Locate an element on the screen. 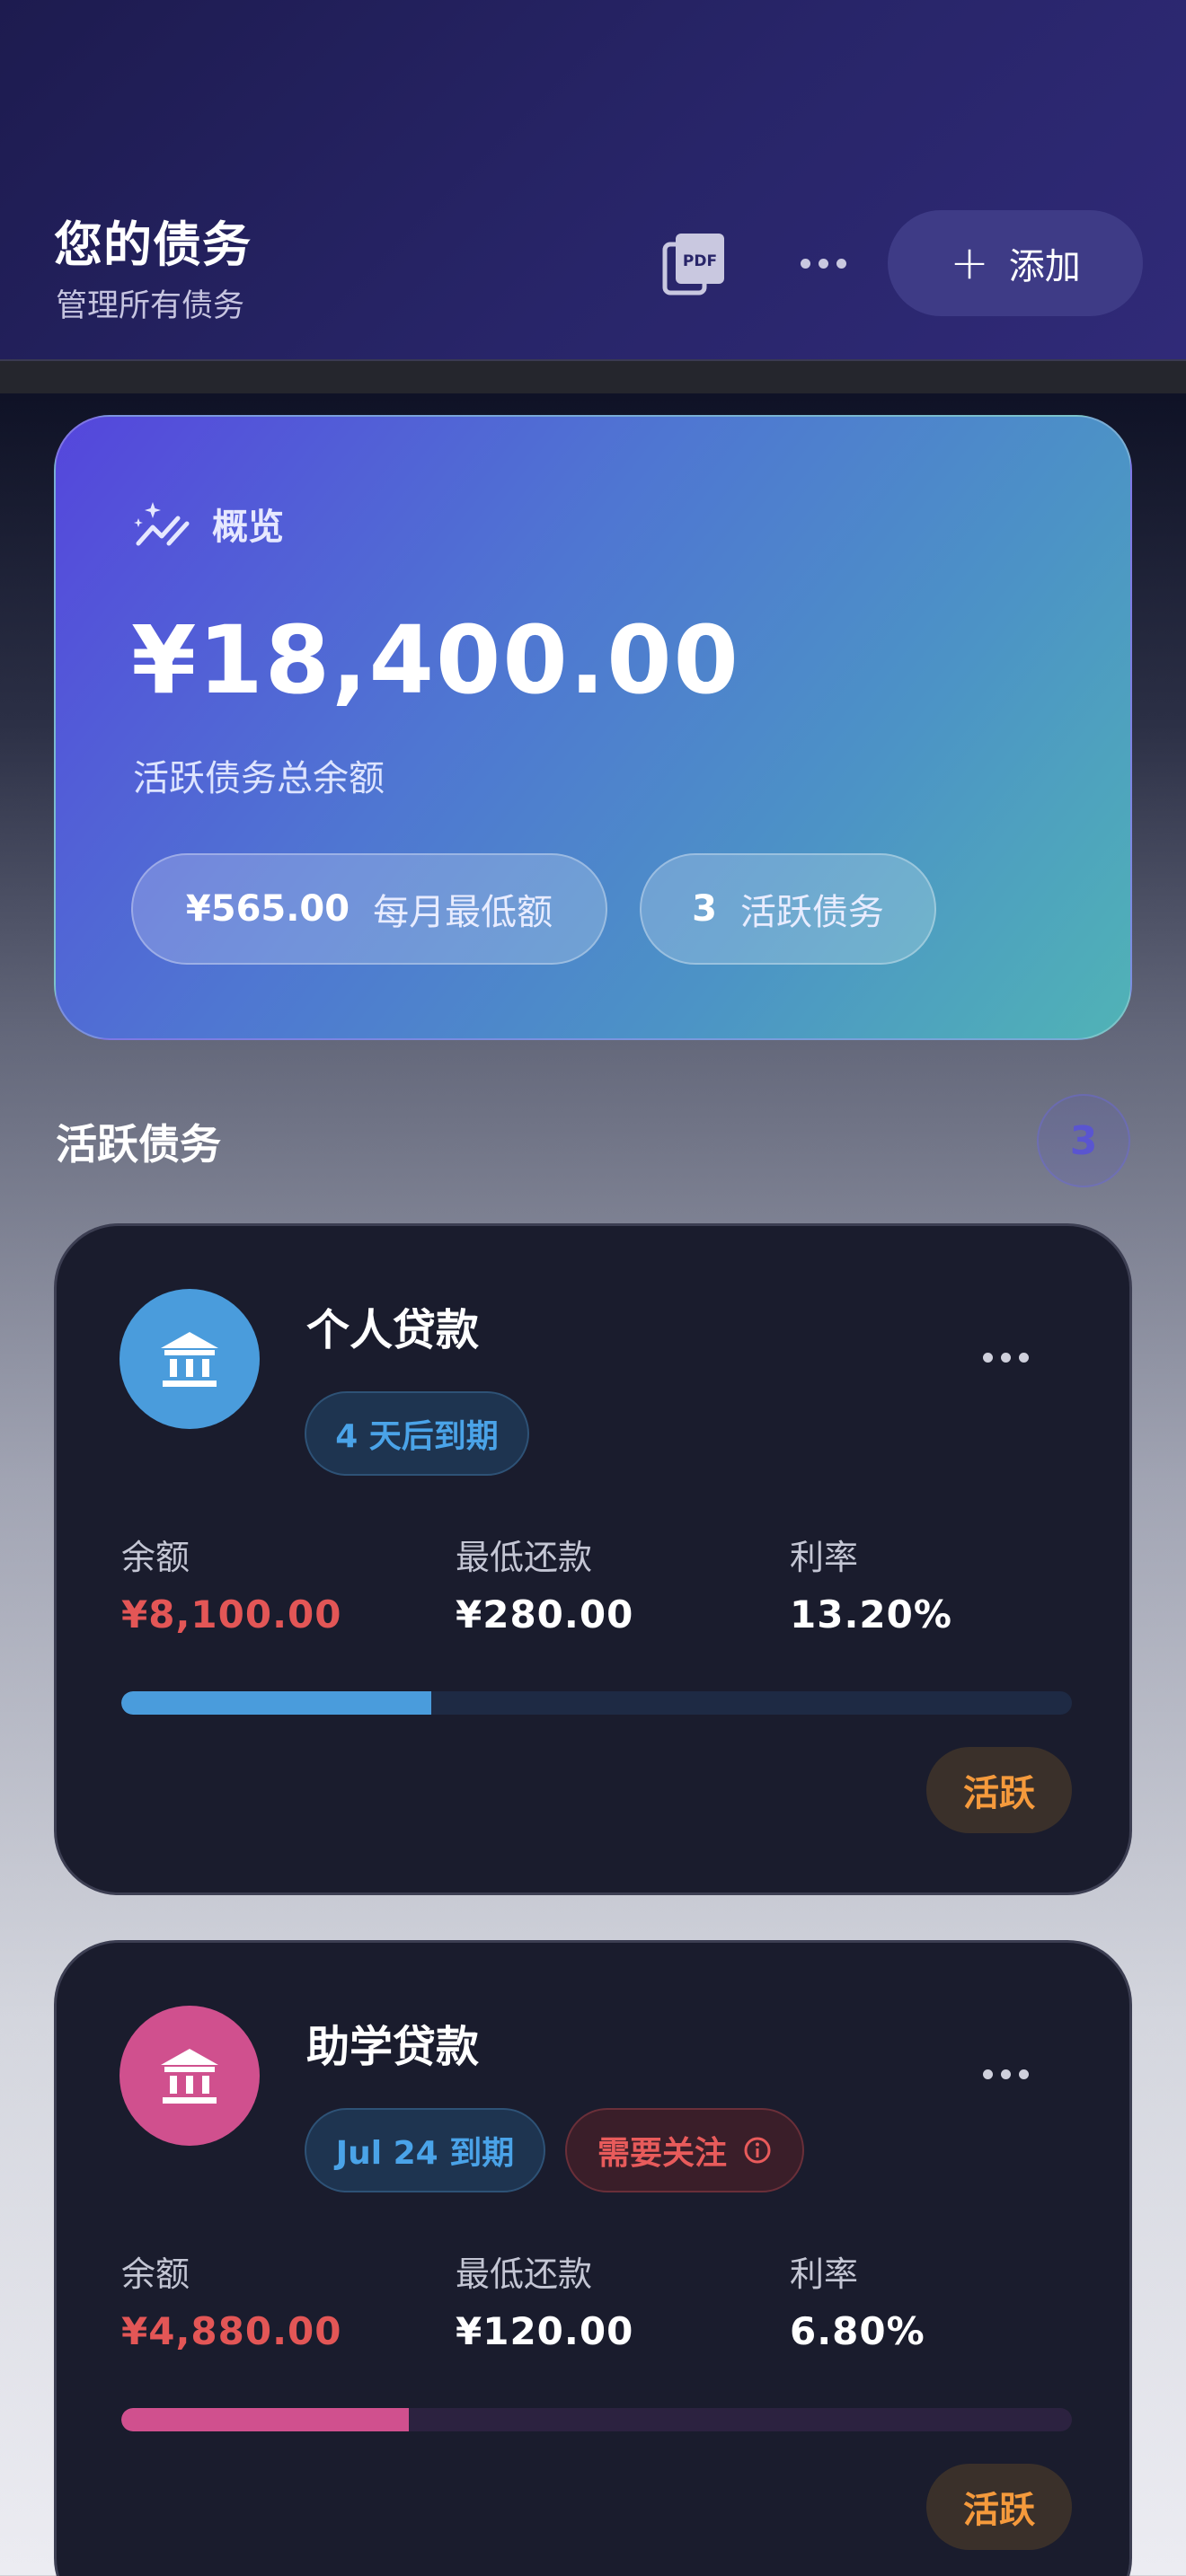  attention-label: 需要关注 is located at coordinates (662, 2153).